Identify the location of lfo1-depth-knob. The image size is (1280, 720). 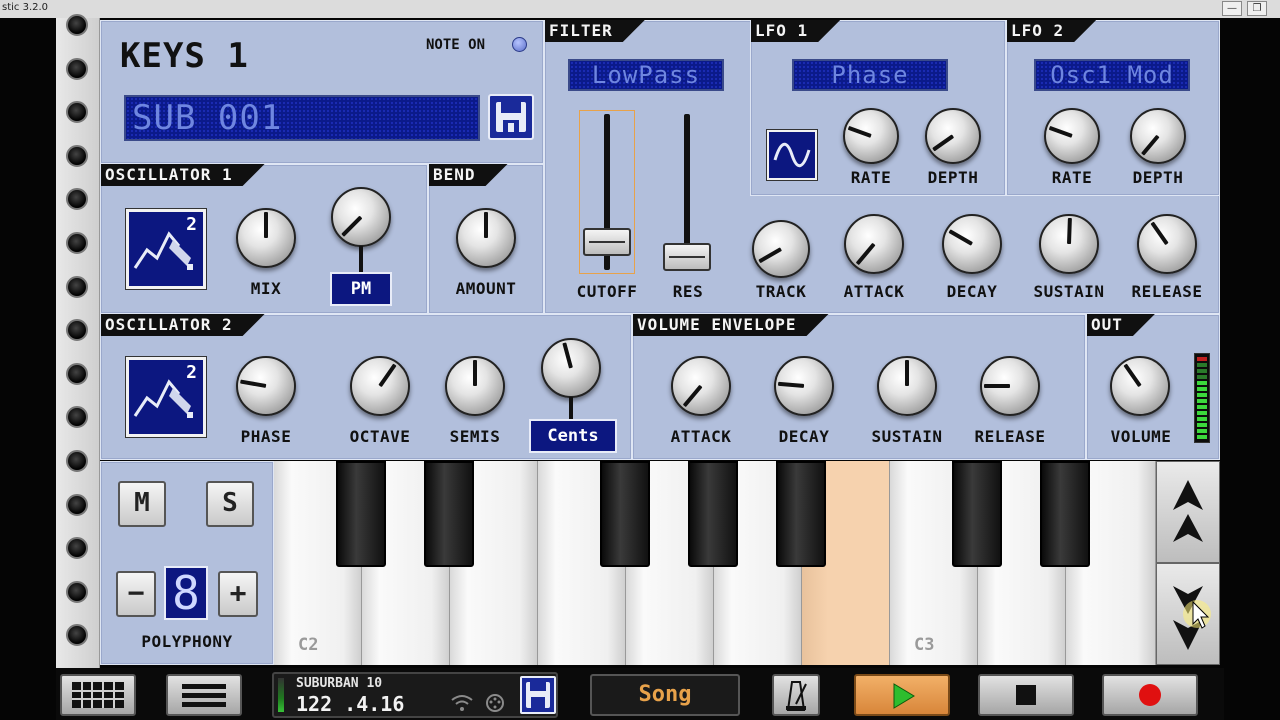
(953, 136).